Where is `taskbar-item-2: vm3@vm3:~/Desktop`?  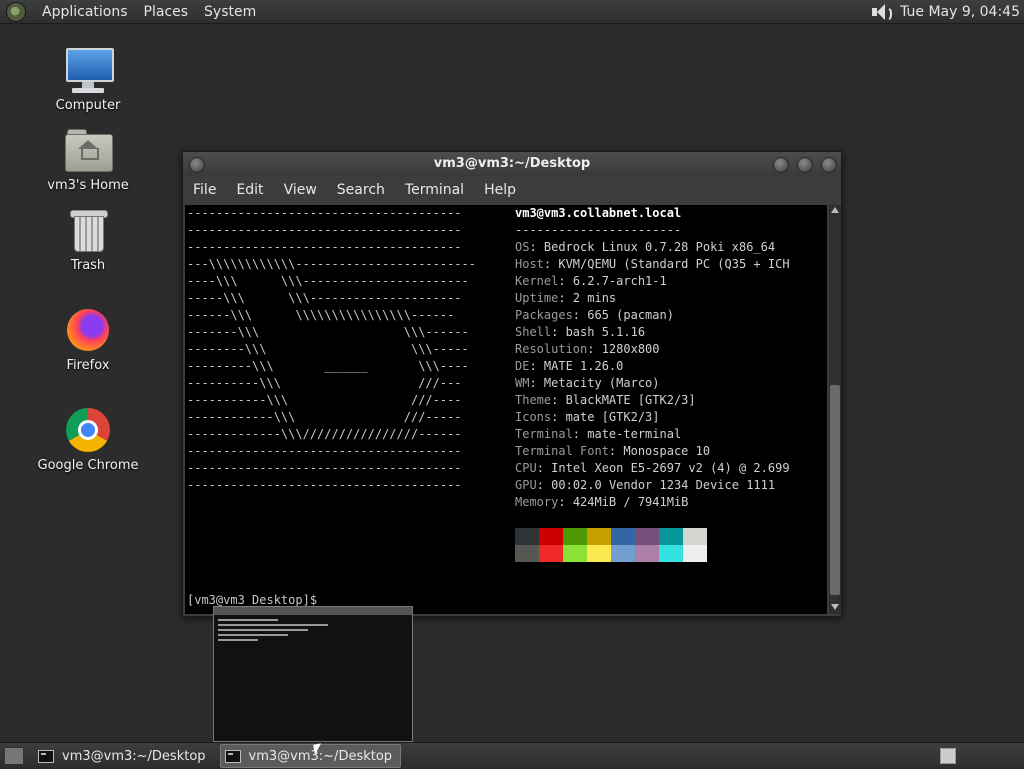 taskbar-item-2: vm3@vm3:~/Desktop is located at coordinates (310, 756).